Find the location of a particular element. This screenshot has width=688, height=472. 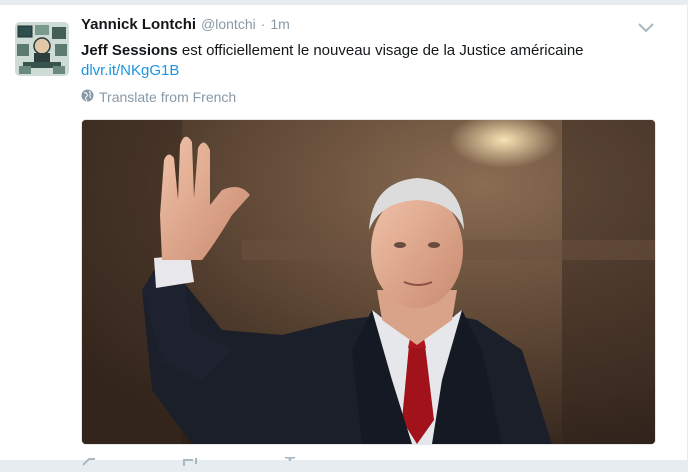

translate-button: Translate from French is located at coordinates (158, 97).